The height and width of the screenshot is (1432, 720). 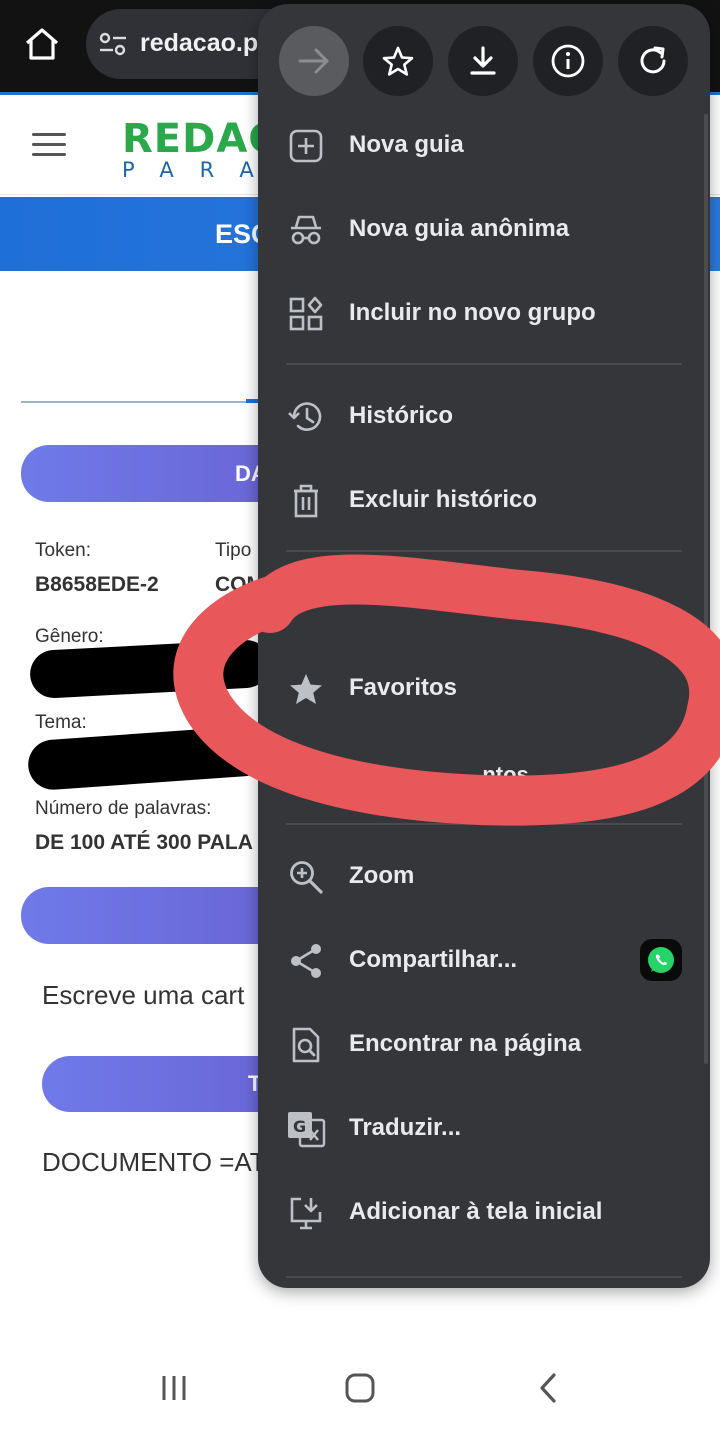 I want to click on tipo-value: COM, so click(x=239, y=584).